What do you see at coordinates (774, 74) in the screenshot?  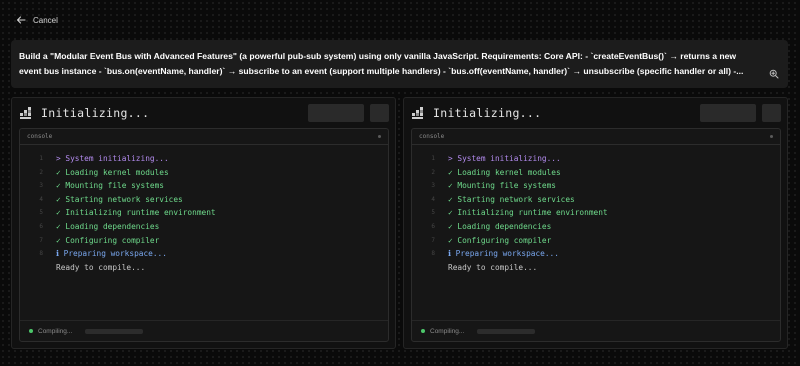 I see `zoom-in-icon` at bounding box center [774, 74].